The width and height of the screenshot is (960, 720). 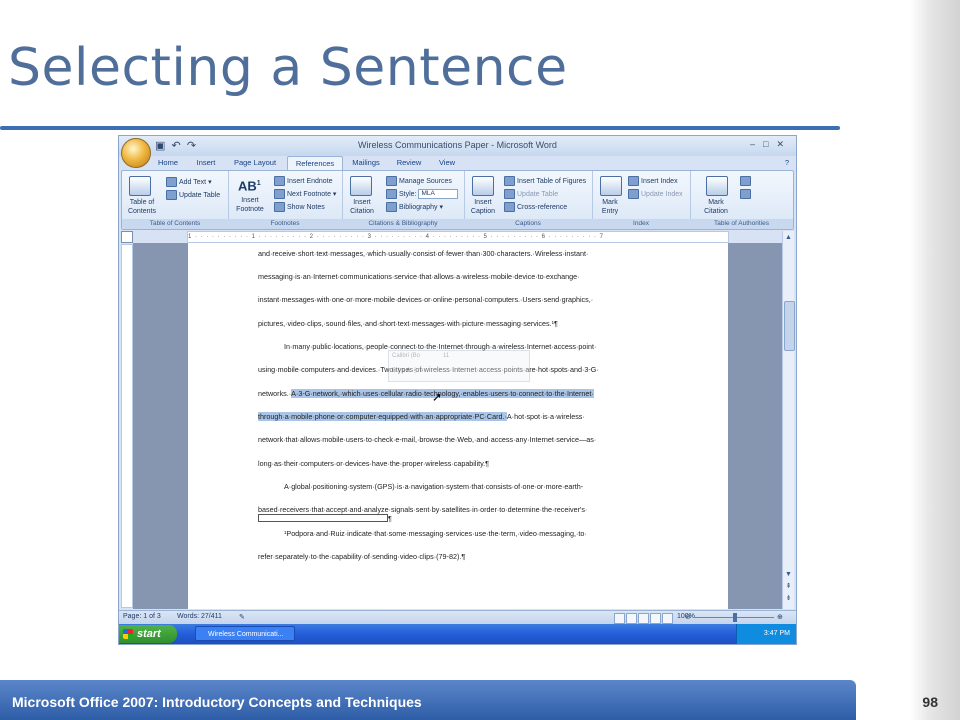 I want to click on cross-reference-icon, so click(x=509, y=207).